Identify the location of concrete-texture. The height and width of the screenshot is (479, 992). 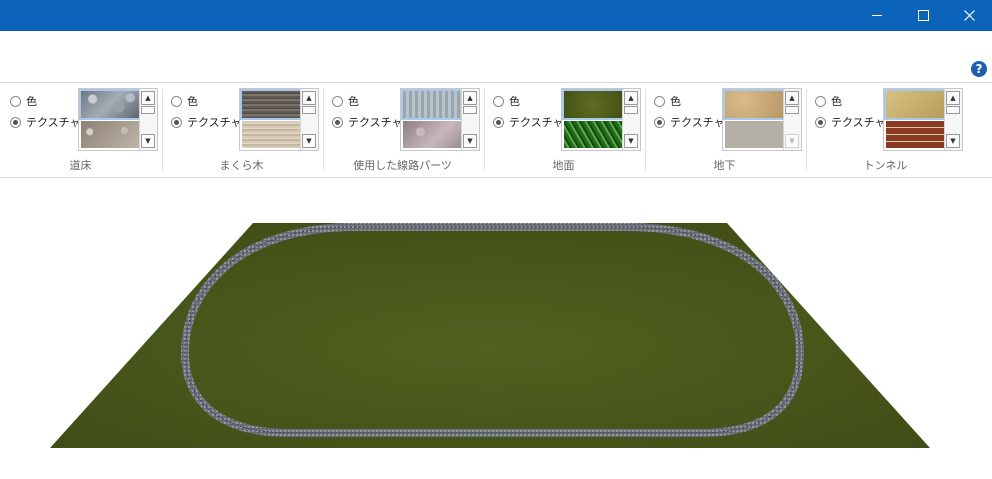
(754, 134).